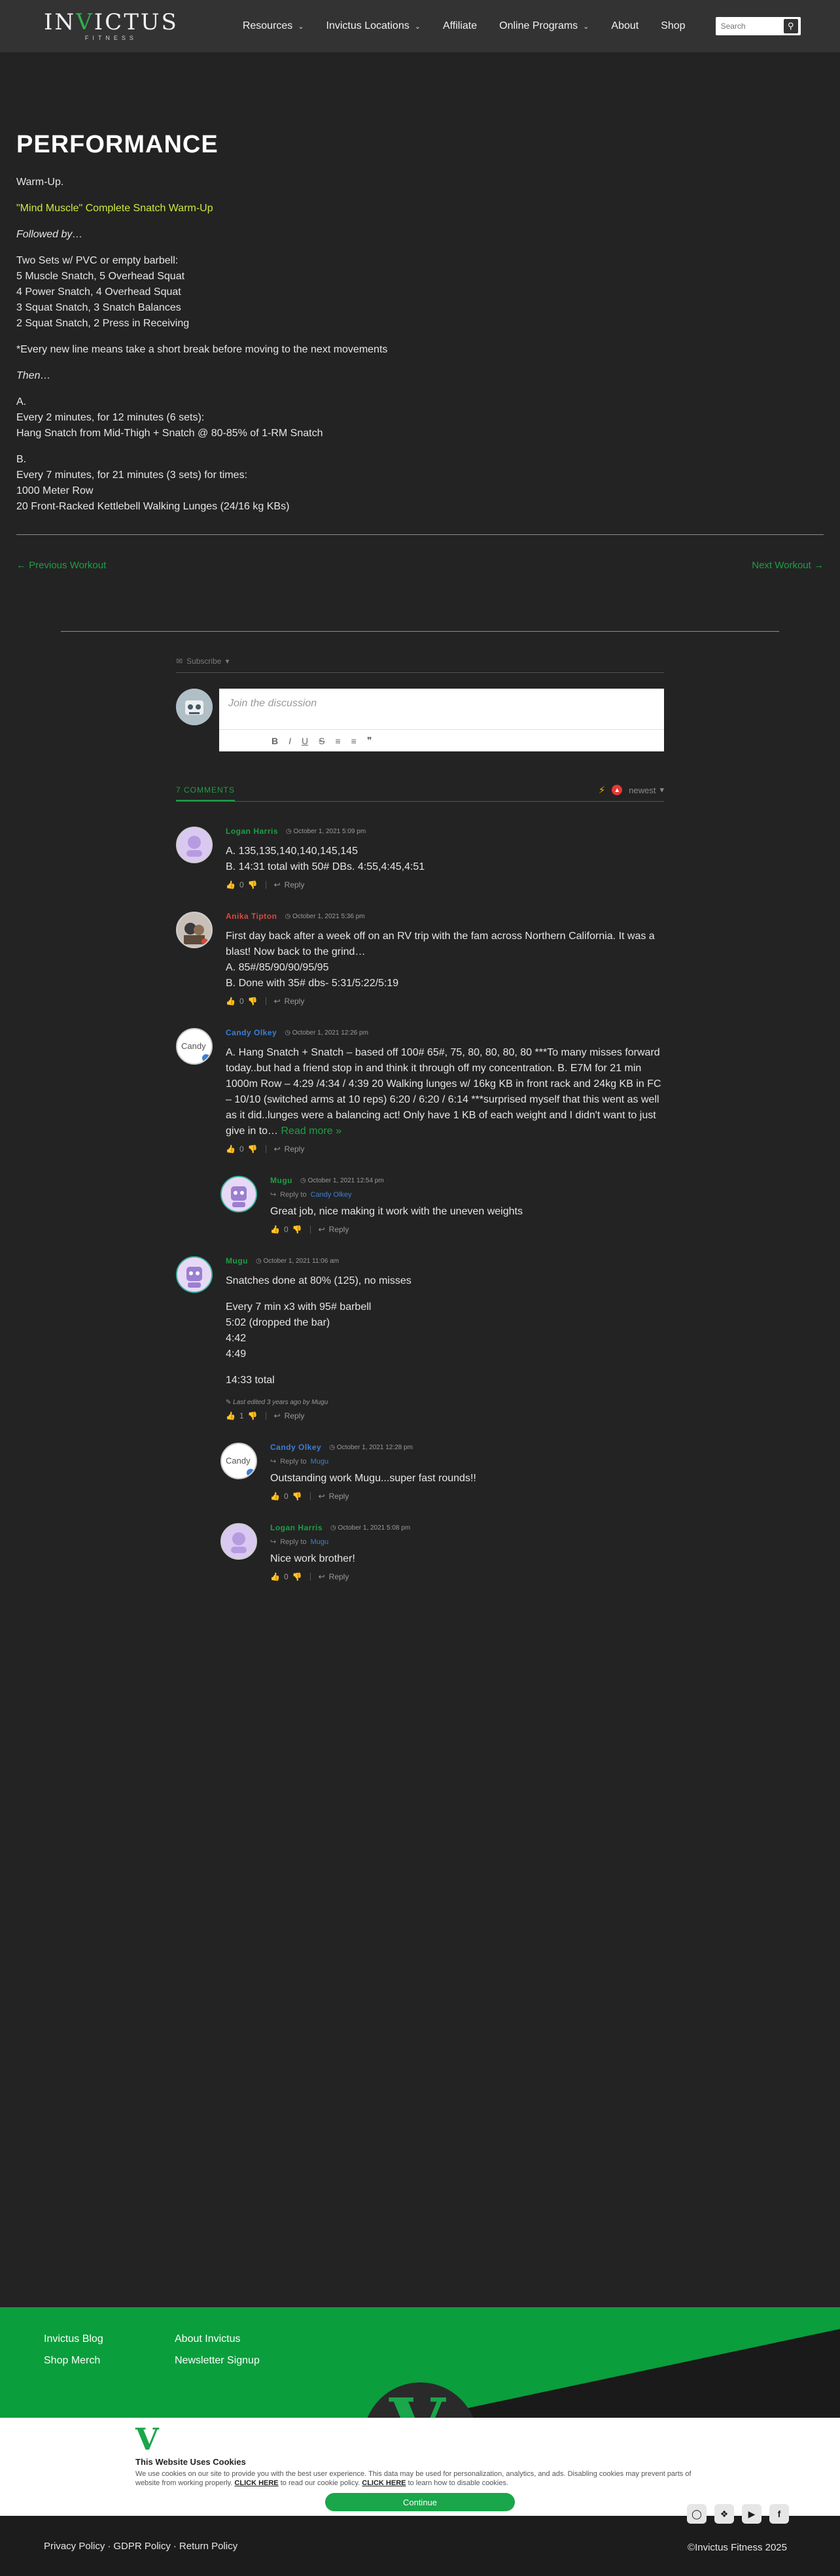 This screenshot has width=840, height=2576. I want to click on instagram-icon: ◯, so click(697, 2514).